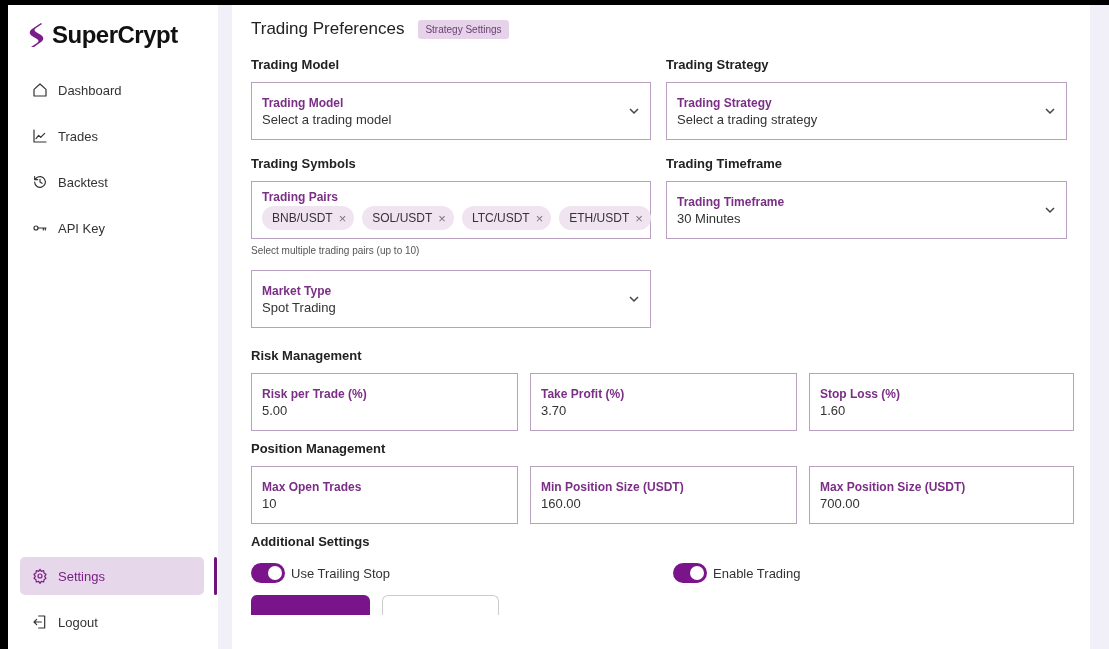 The image size is (1109, 649). What do you see at coordinates (112, 90) in the screenshot?
I see `nav-item: Dashboard` at bounding box center [112, 90].